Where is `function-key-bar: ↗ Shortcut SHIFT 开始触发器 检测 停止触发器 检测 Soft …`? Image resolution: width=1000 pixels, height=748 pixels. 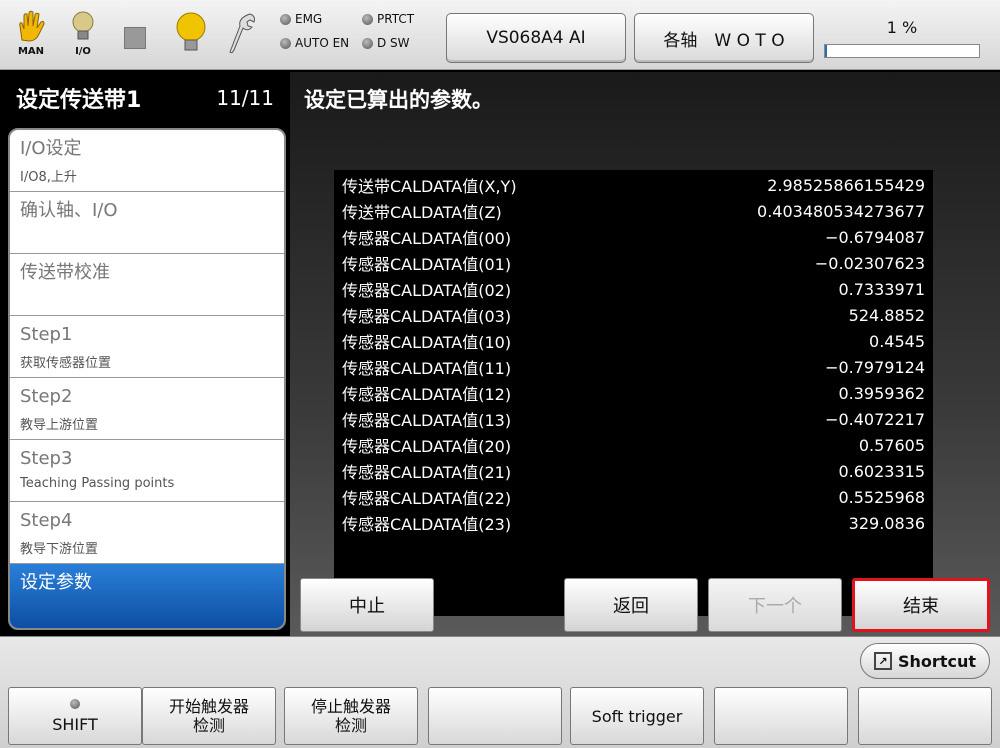 function-key-bar: ↗ Shortcut SHIFT 开始触发器 检测 停止触发器 检测 Soft … is located at coordinates (500, 692).